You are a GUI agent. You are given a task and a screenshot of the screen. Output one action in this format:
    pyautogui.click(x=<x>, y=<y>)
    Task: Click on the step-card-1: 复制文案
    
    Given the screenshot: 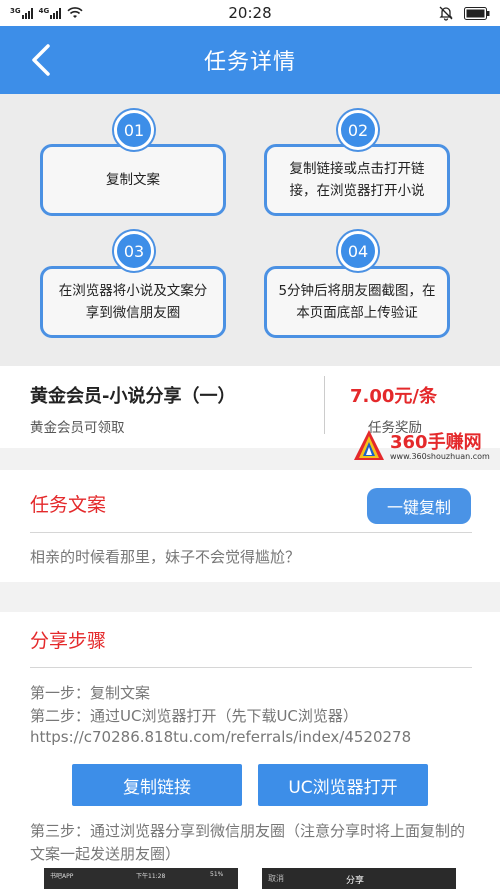 What is the action you would take?
    pyautogui.click(x=133, y=180)
    